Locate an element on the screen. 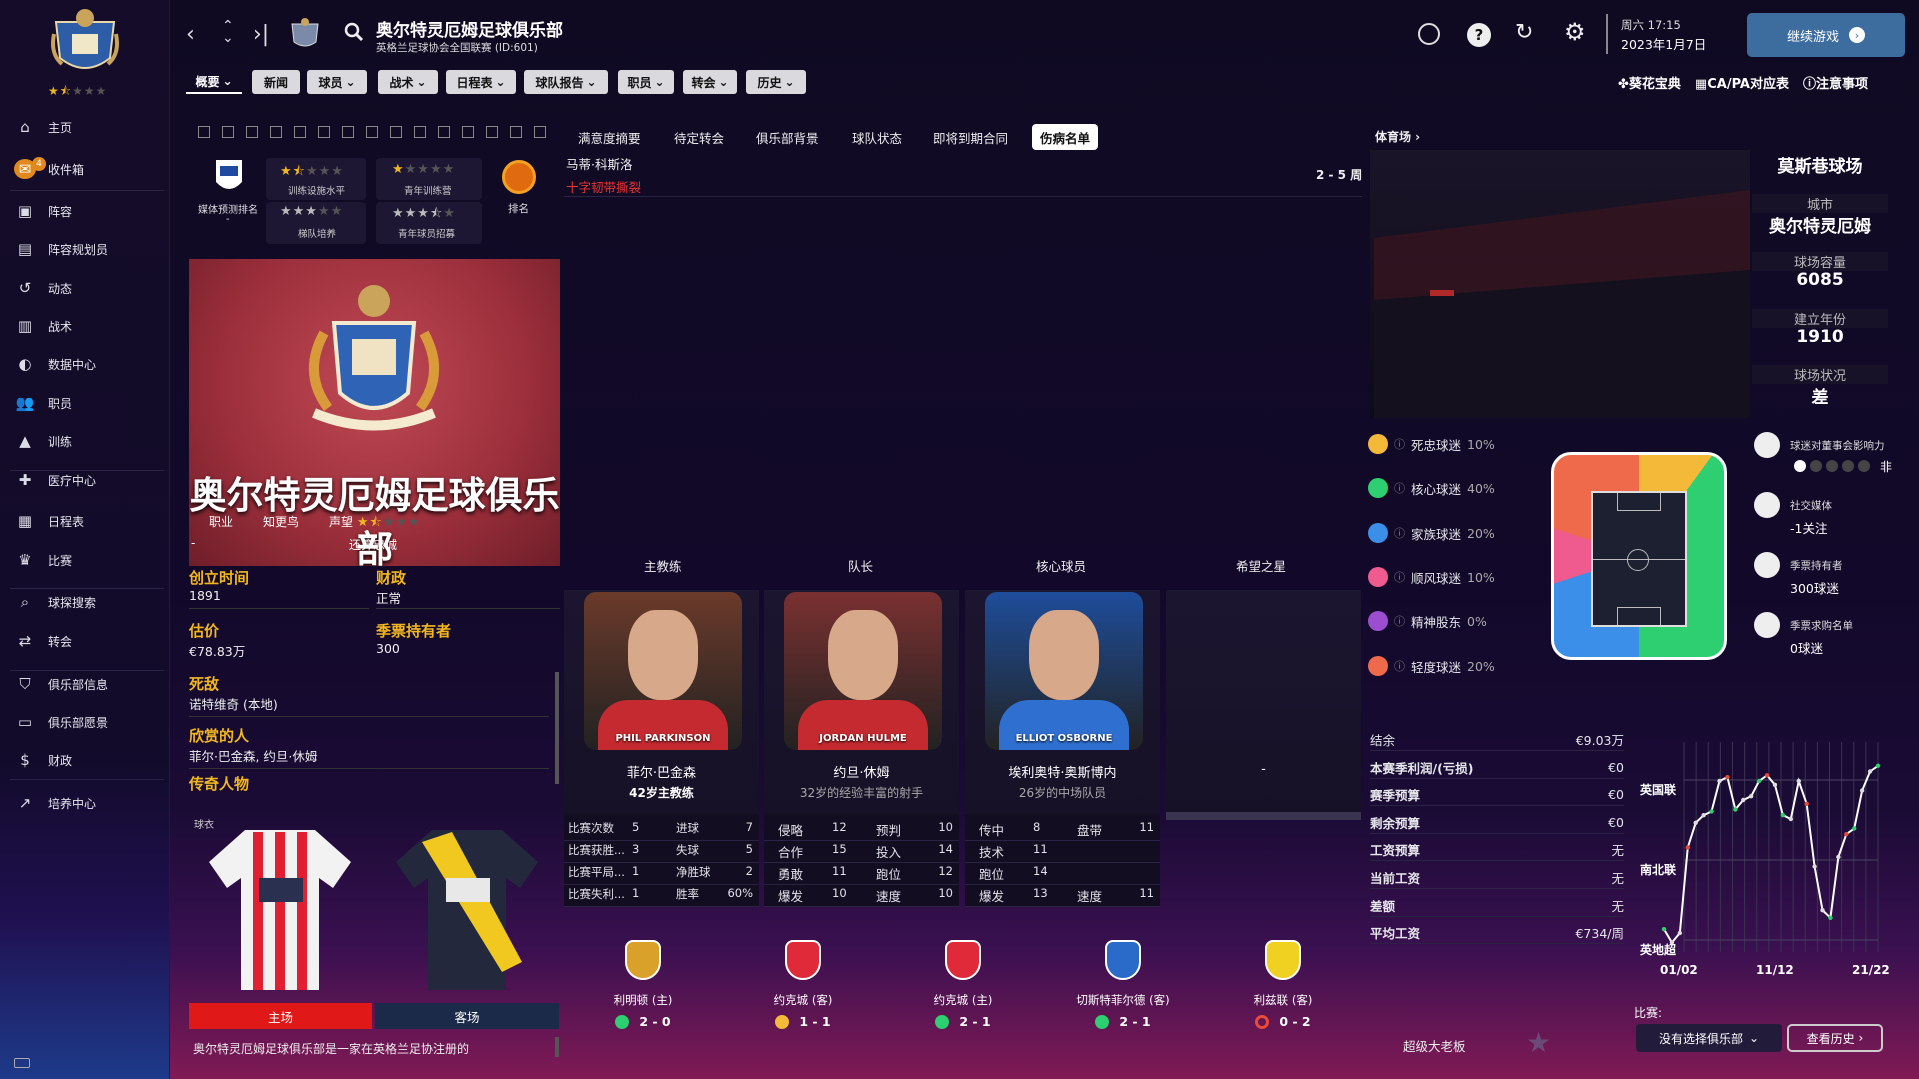 The width and height of the screenshot is (1919, 1079). fan-segment: ⓘ 死忠球迷 10% is located at coordinates (1431, 444).